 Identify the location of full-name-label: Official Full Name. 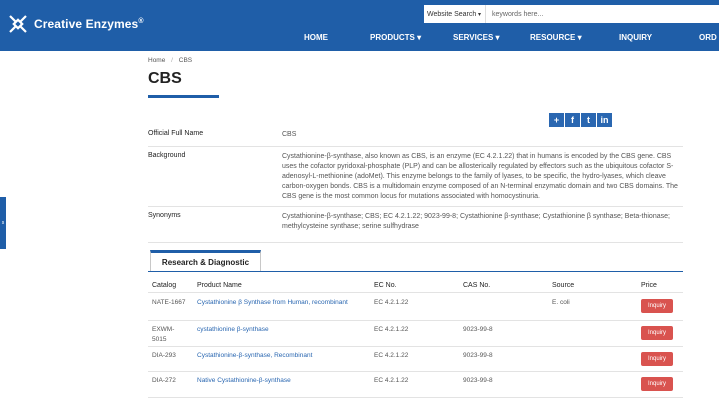
(176, 133).